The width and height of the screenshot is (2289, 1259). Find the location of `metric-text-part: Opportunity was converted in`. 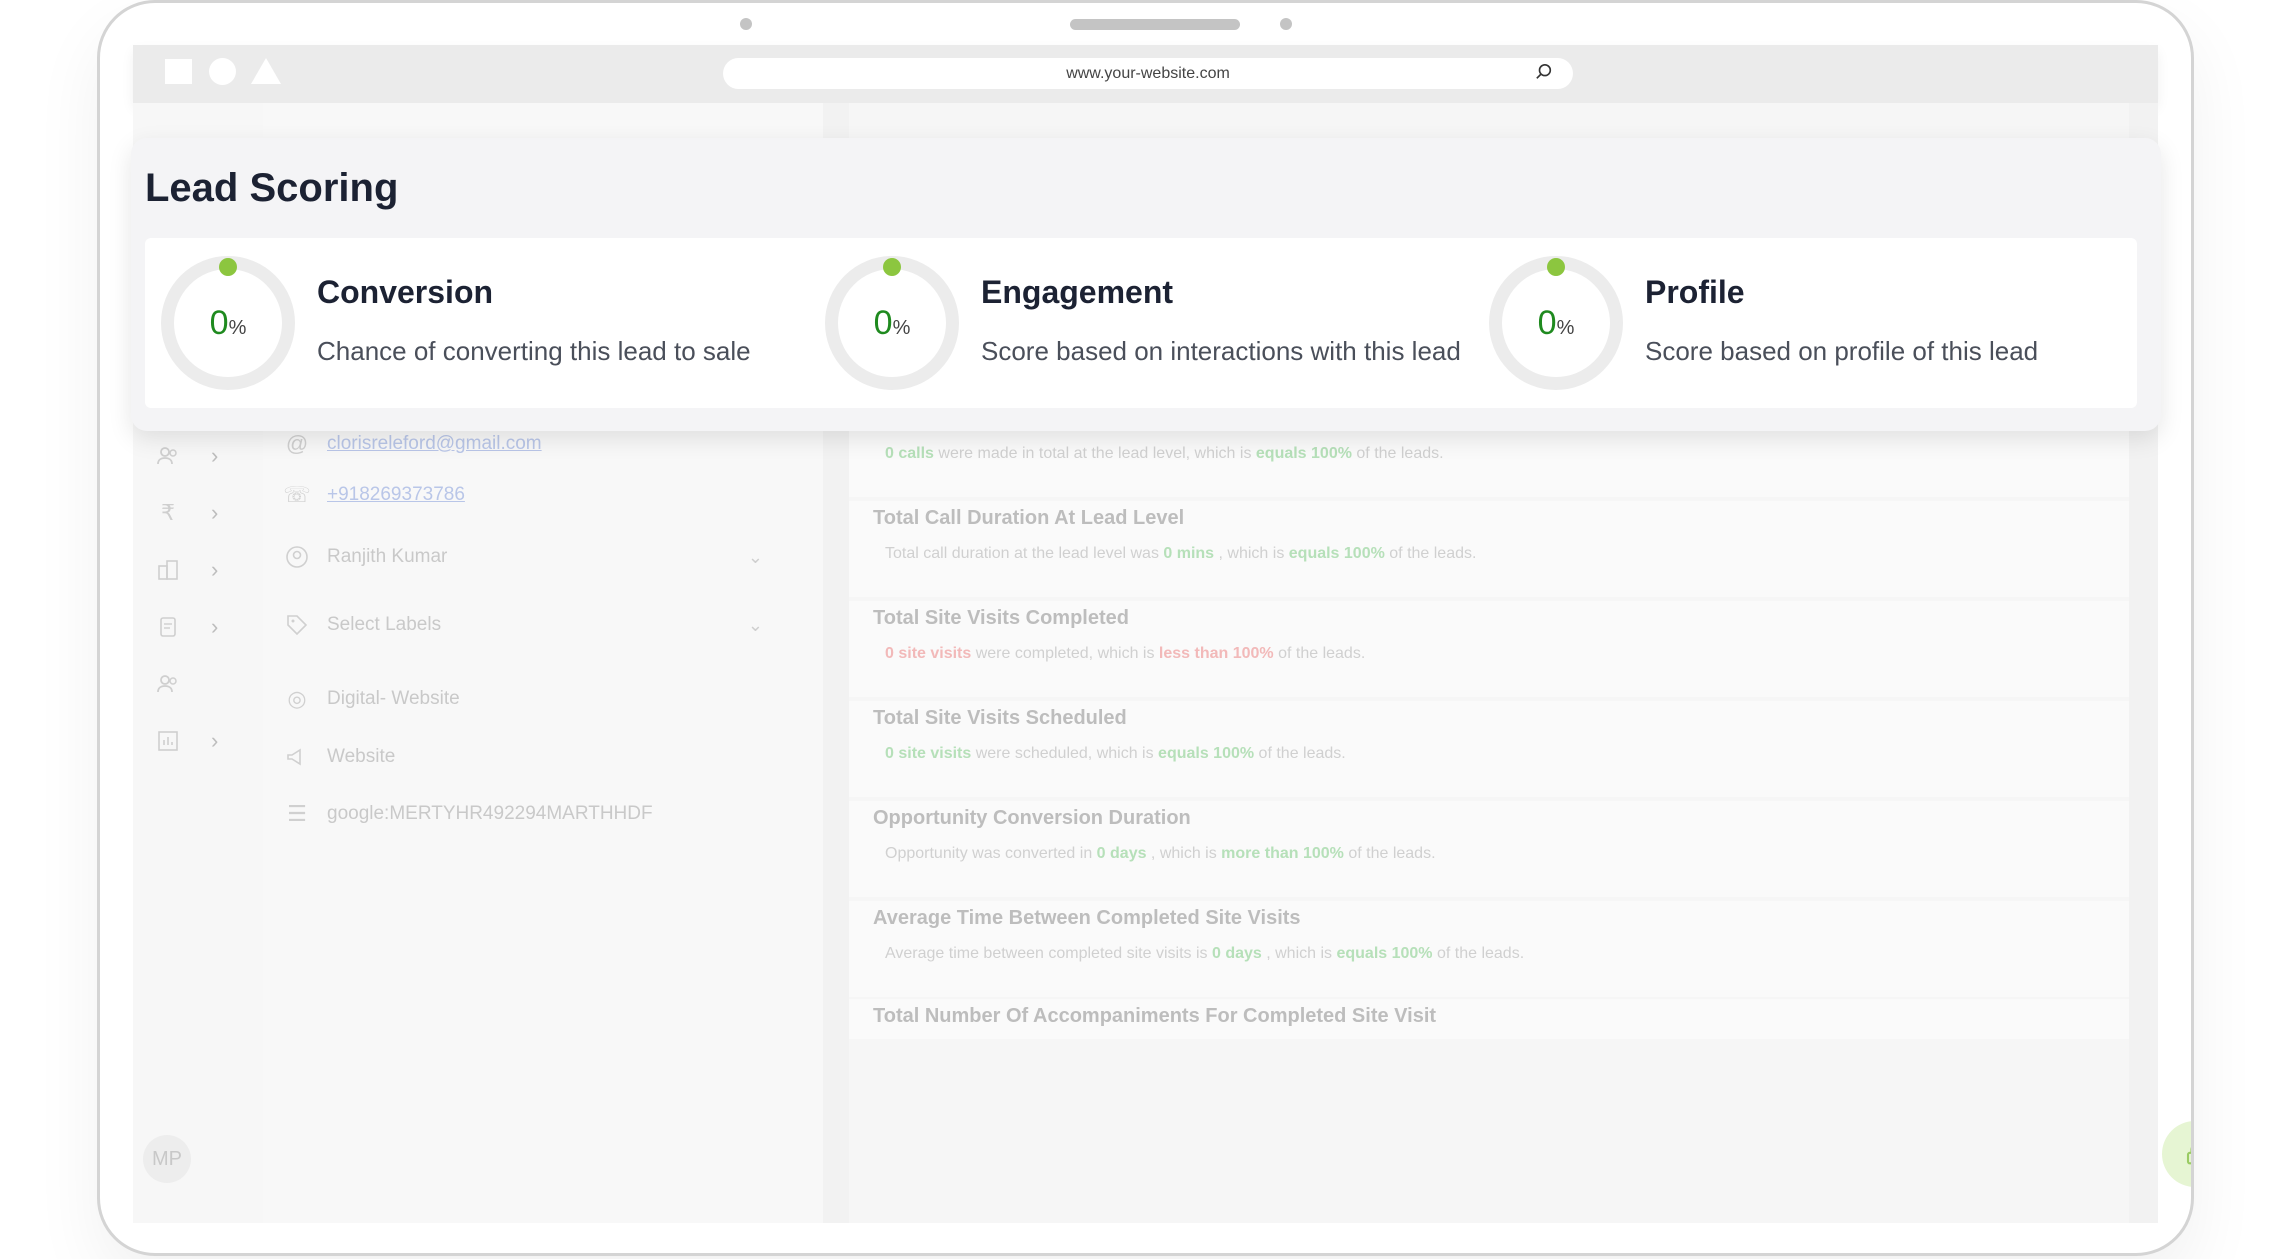

metric-text-part: Opportunity was converted in is located at coordinates (991, 853).